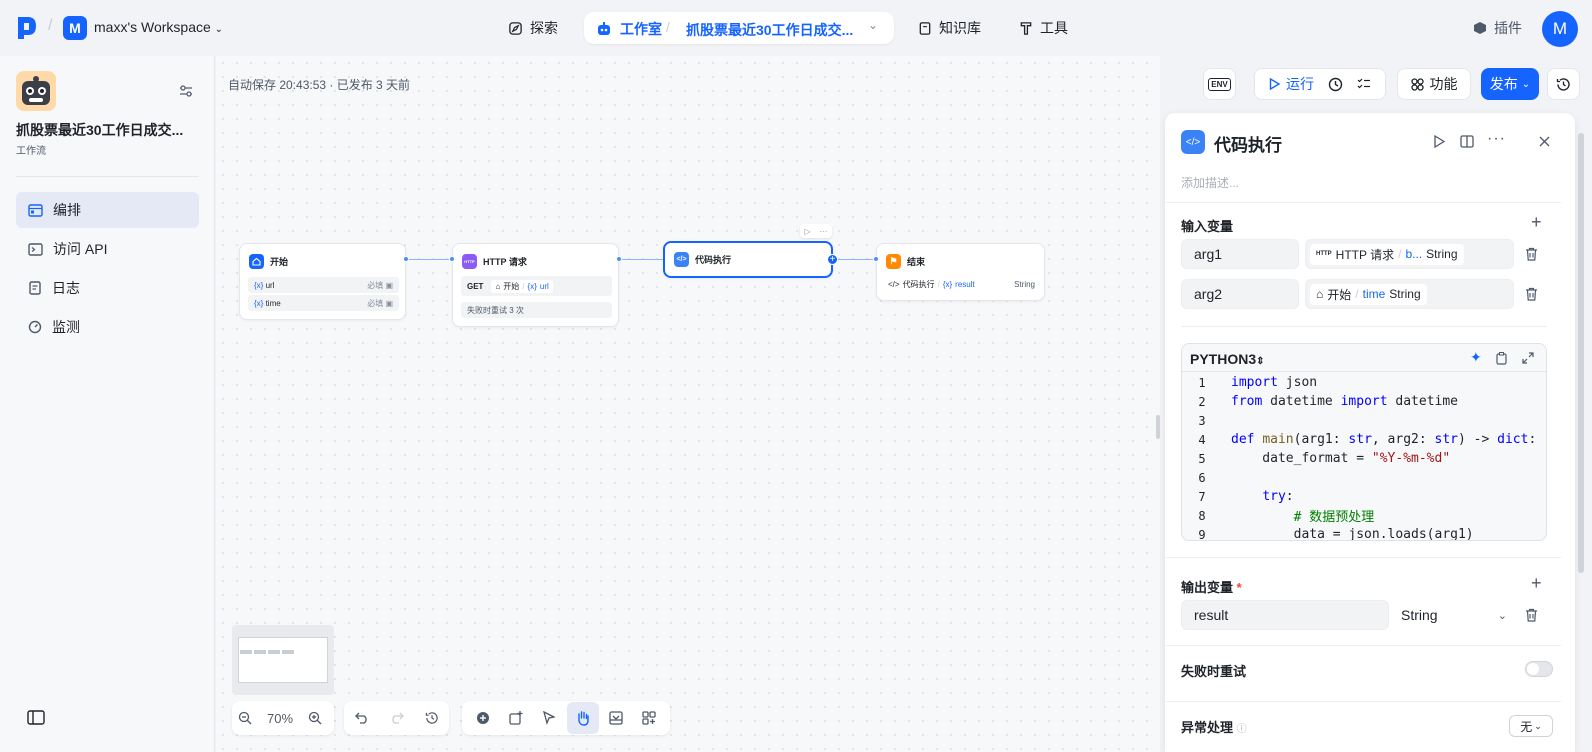 This screenshot has height=752, width=1592. I want to click on minimap-viewport, so click(283, 660).